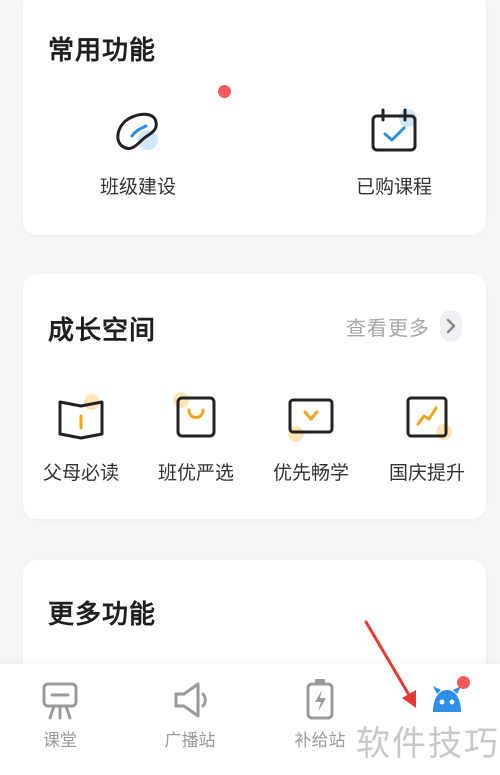  I want to click on bean-icon, so click(169, 123).